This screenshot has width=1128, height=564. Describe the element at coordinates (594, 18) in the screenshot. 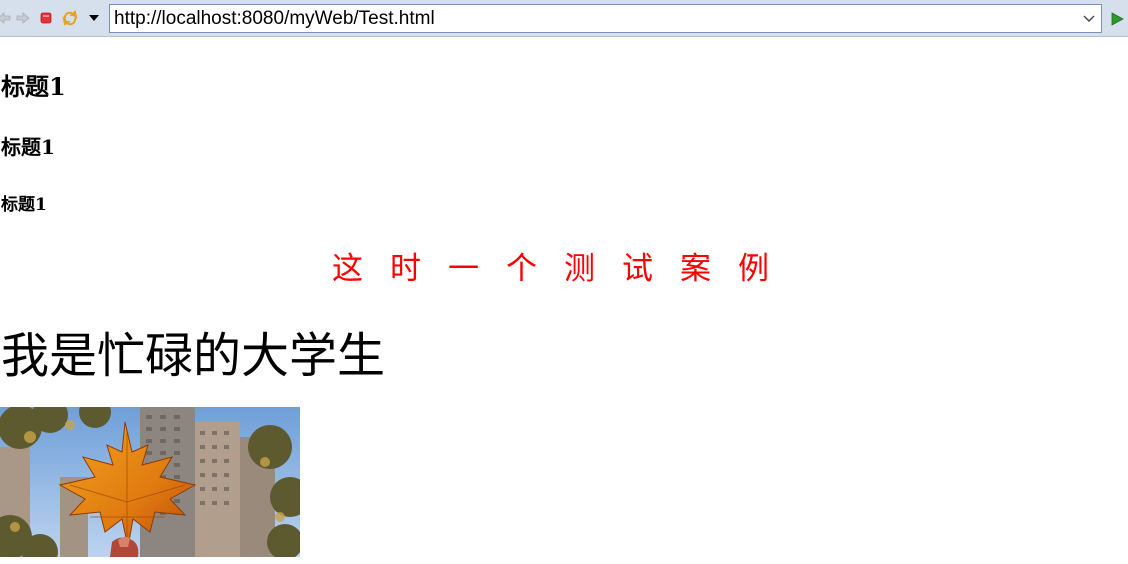

I see `url-input` at that location.